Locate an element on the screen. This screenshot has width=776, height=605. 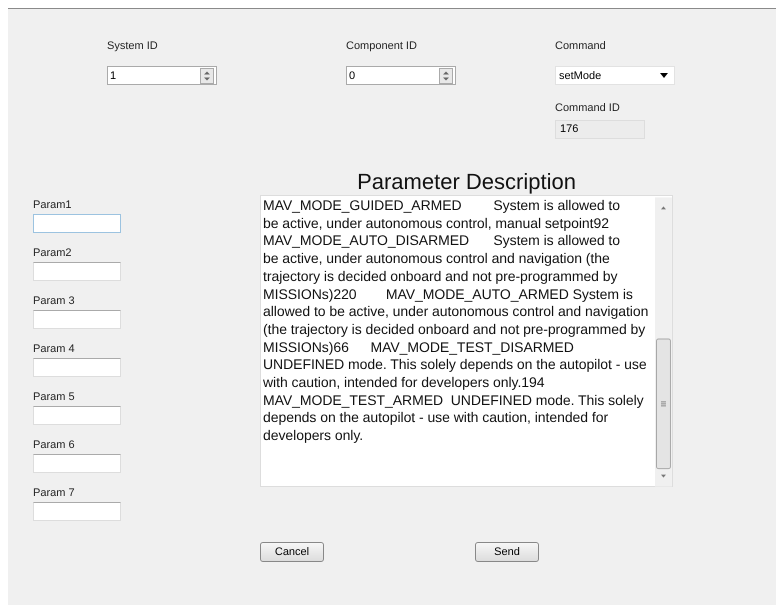
number-field: 0 is located at coordinates (401, 75).